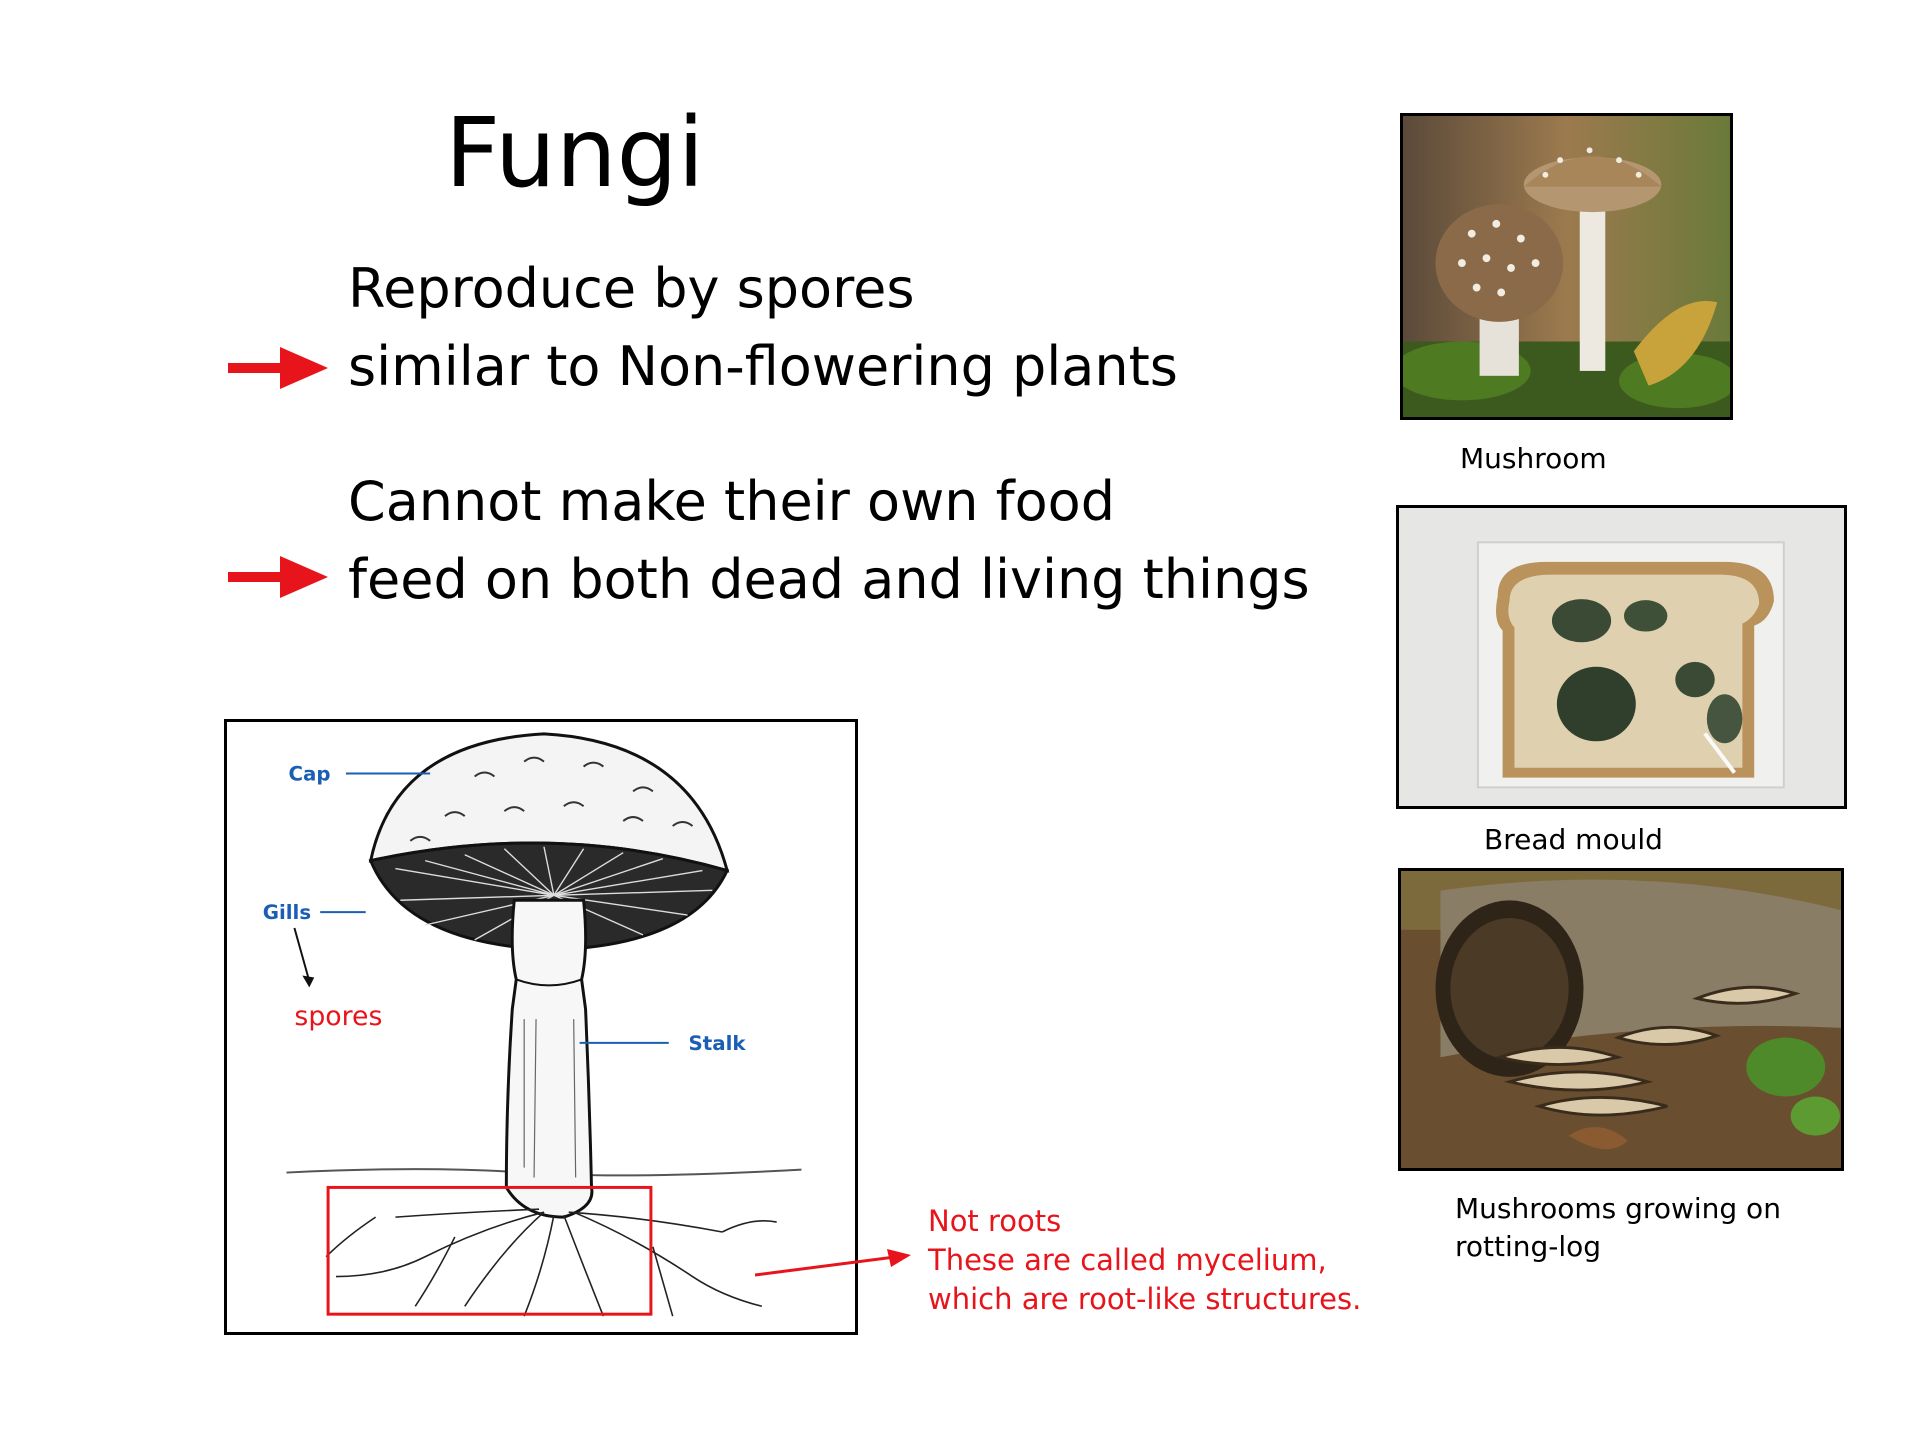 The height and width of the screenshot is (1440, 1920). I want to click on label-stalk: Stalk, so click(718, 1043).